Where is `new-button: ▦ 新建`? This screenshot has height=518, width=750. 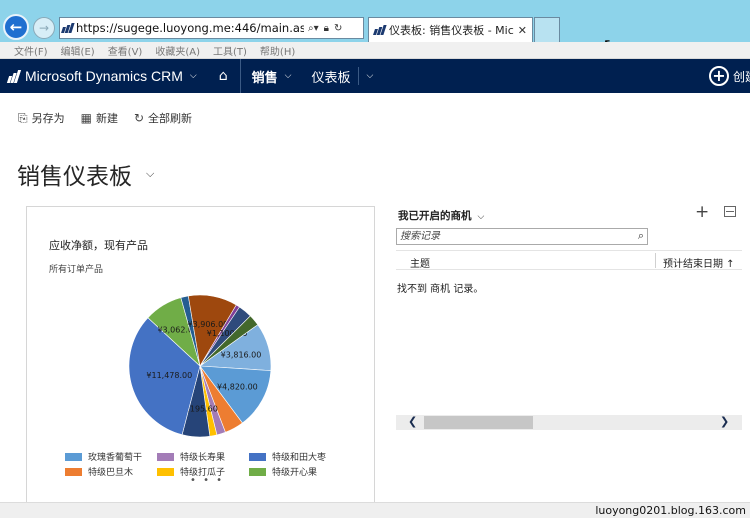 new-button: ▦ 新建 is located at coordinates (99, 118).